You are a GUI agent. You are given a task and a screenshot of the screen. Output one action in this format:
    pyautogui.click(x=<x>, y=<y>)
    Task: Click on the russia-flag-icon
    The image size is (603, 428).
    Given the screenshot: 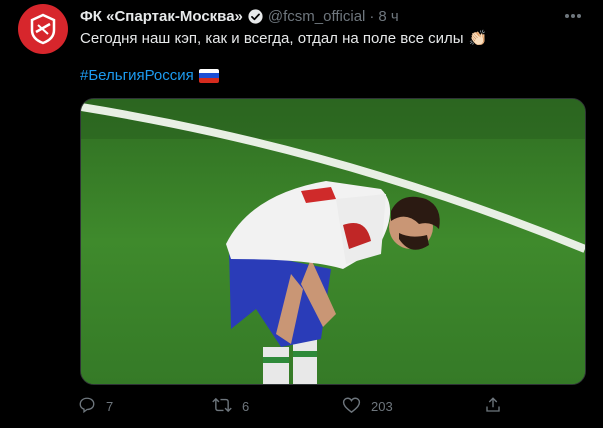 What is the action you would take?
    pyautogui.click(x=208, y=75)
    